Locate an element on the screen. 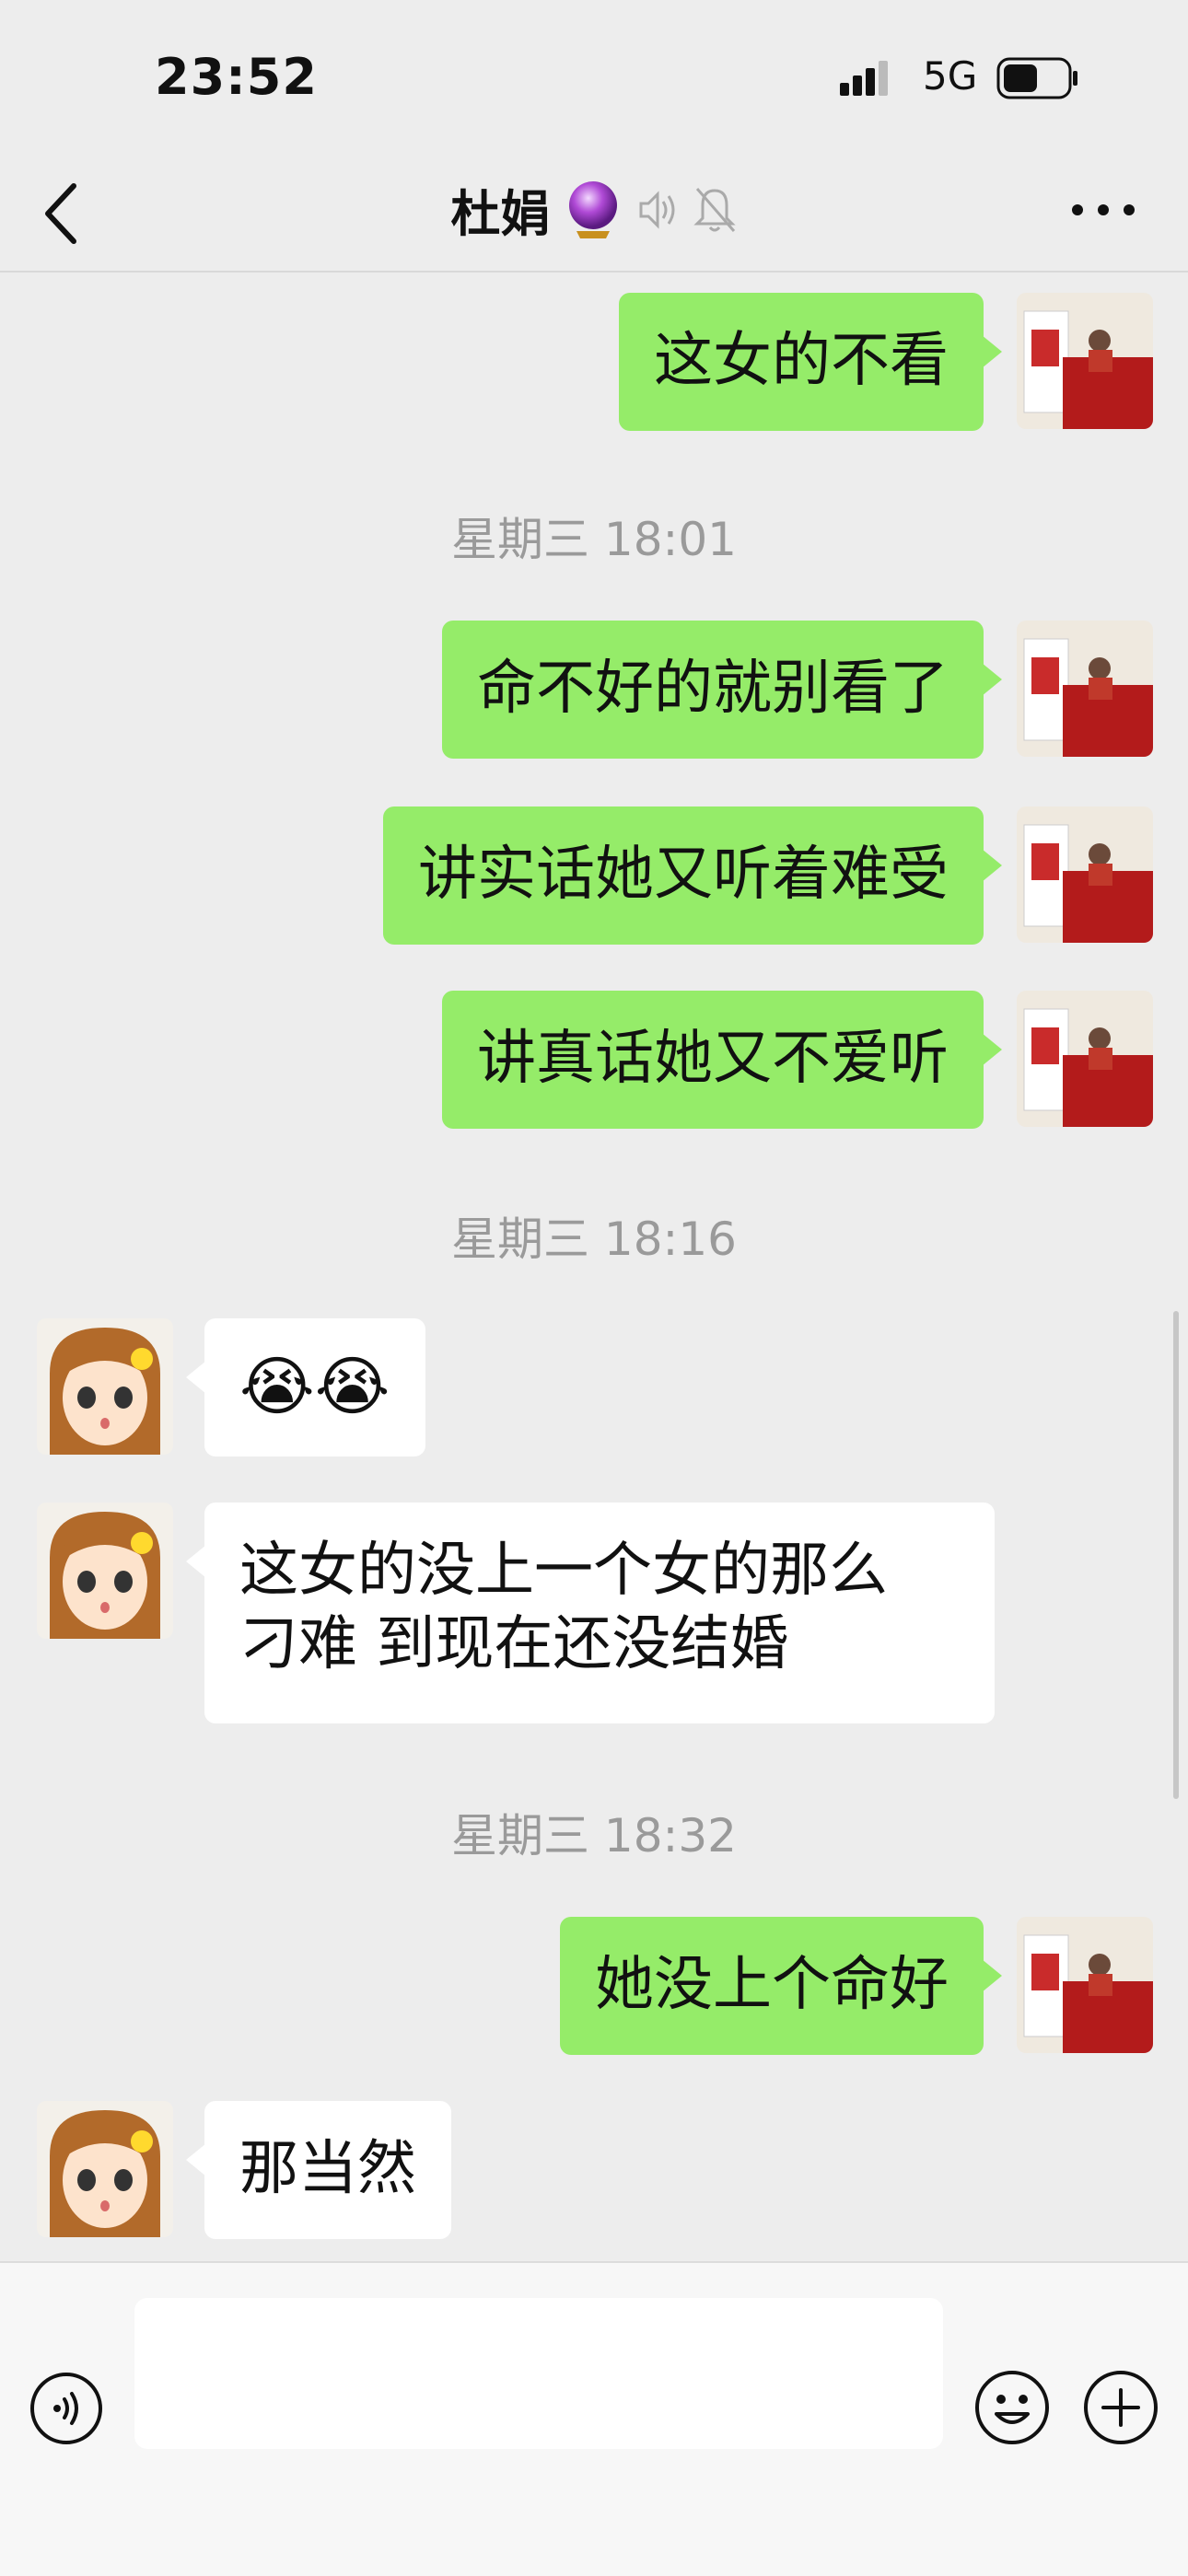  input-bar is located at coordinates (594, 2418).